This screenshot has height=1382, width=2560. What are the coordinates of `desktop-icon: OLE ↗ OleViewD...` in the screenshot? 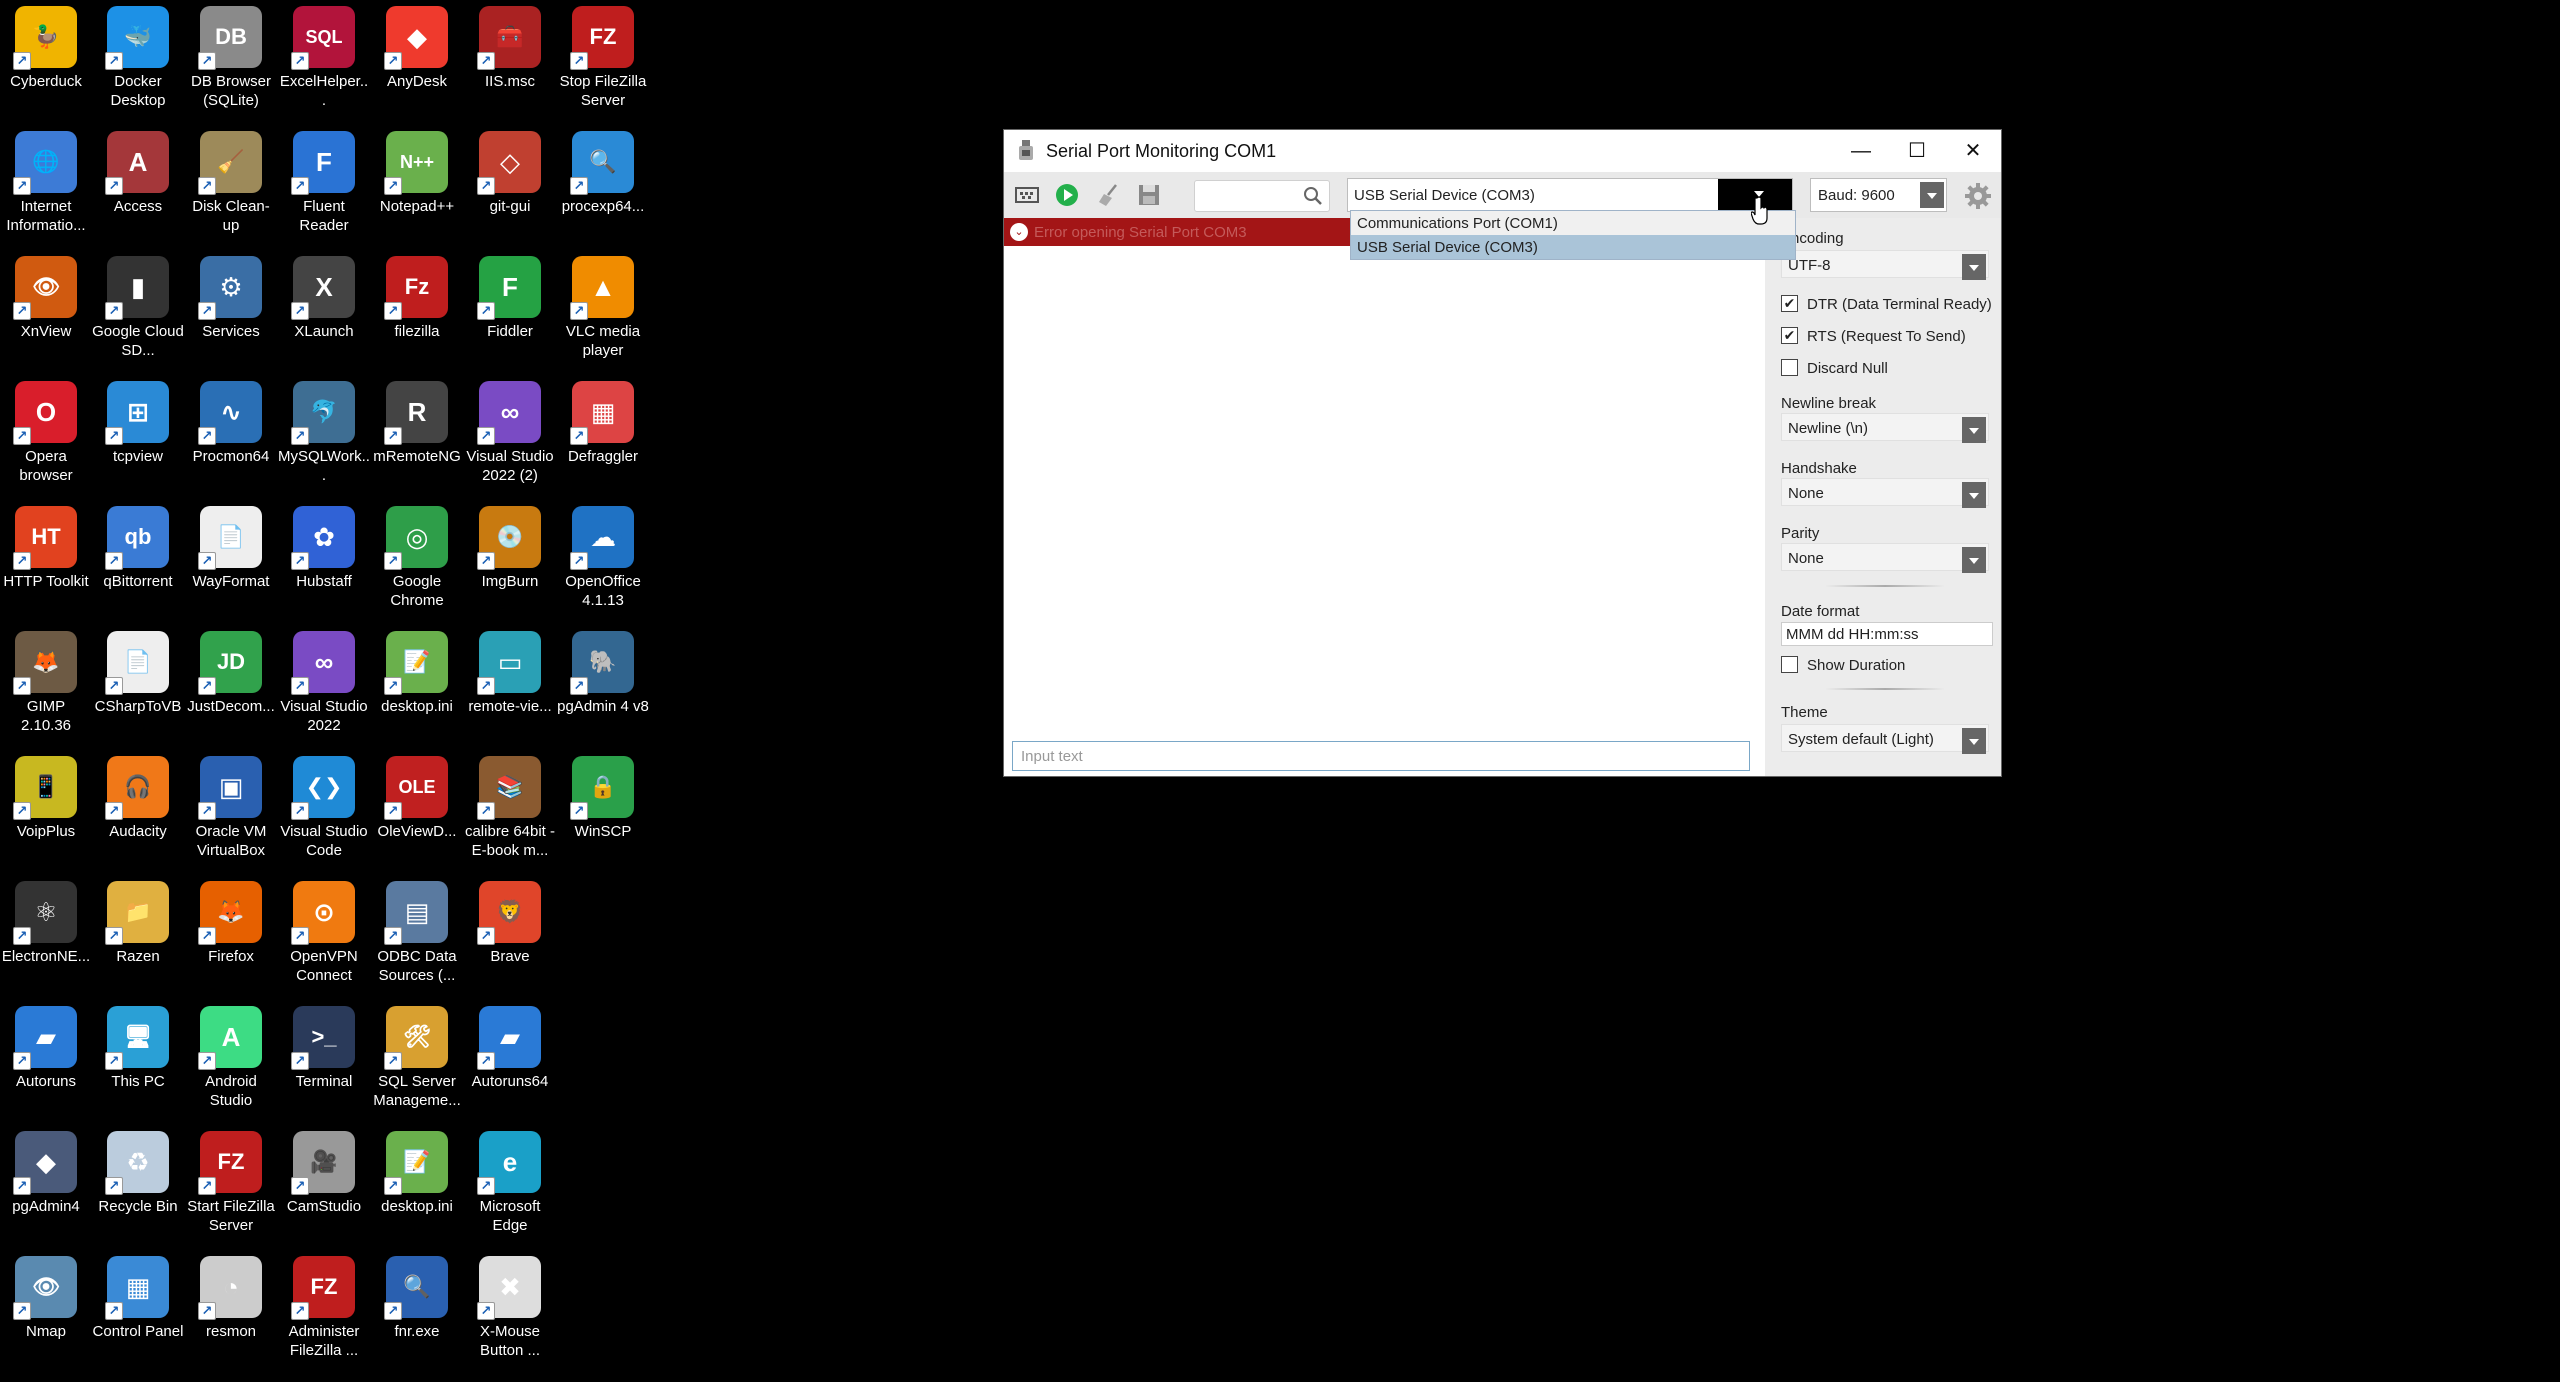 It's located at (417, 795).